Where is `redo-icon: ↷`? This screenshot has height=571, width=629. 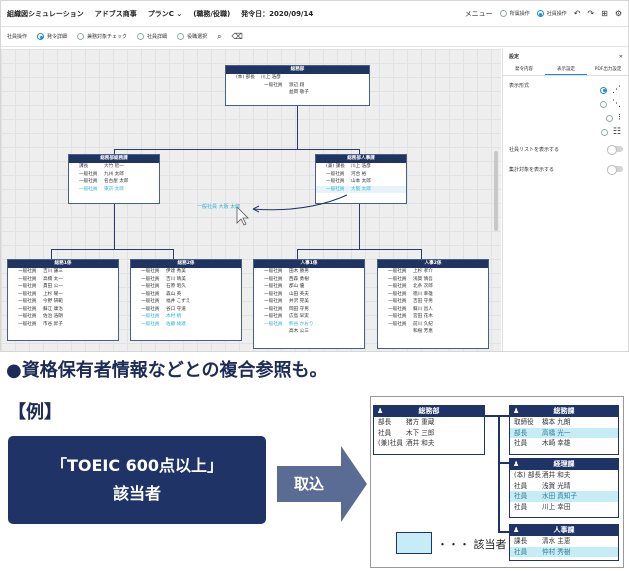
redo-icon: ↷ is located at coordinates (590, 13).